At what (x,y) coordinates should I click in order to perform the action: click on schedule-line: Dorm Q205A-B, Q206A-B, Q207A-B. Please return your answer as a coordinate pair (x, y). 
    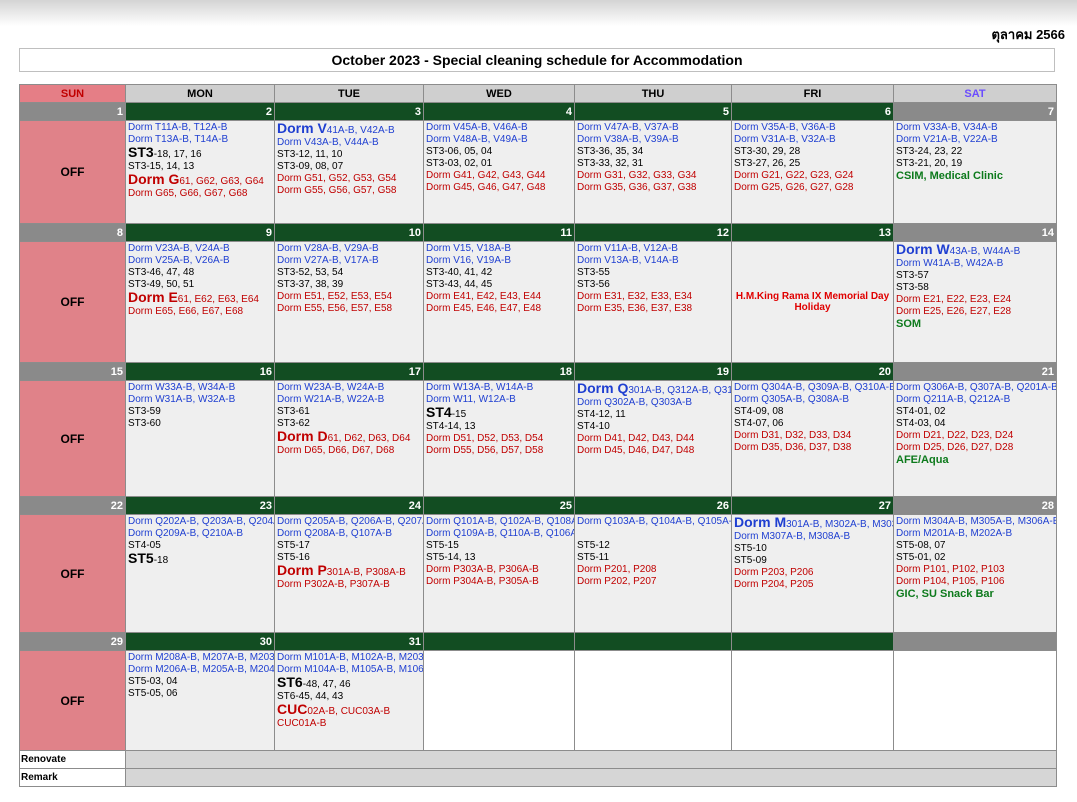
    Looking at the image, I should click on (350, 522).